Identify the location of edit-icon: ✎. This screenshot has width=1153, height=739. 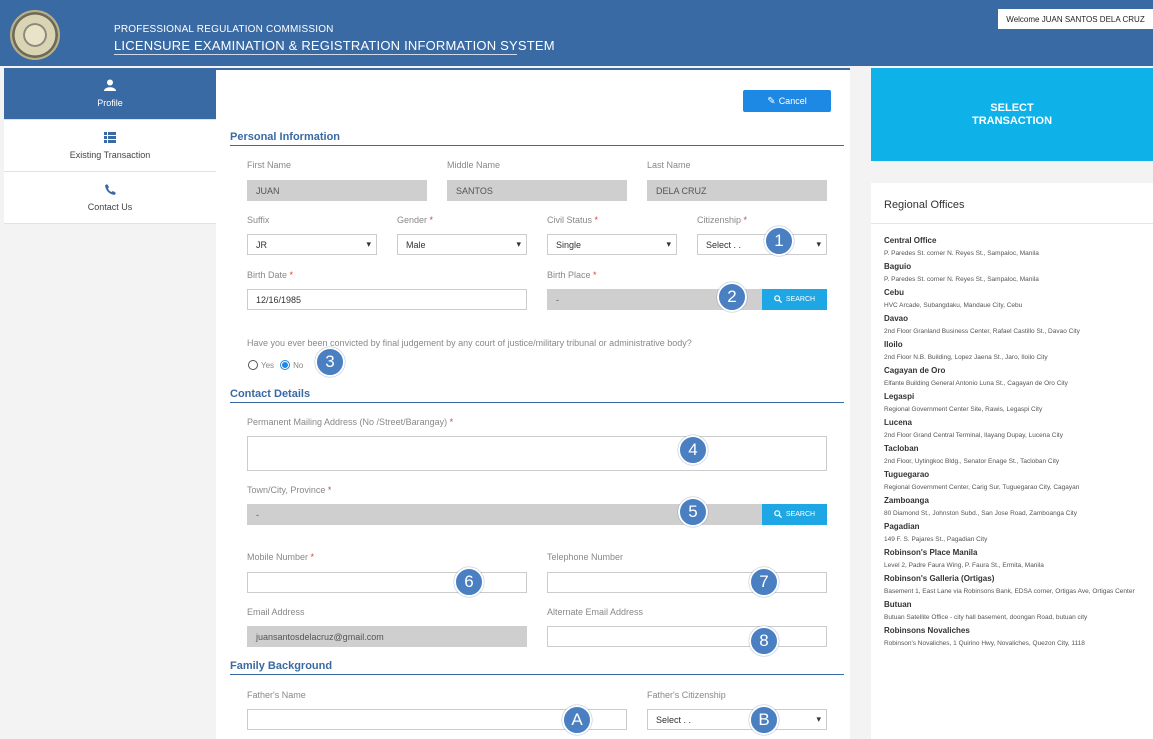
(771, 101).